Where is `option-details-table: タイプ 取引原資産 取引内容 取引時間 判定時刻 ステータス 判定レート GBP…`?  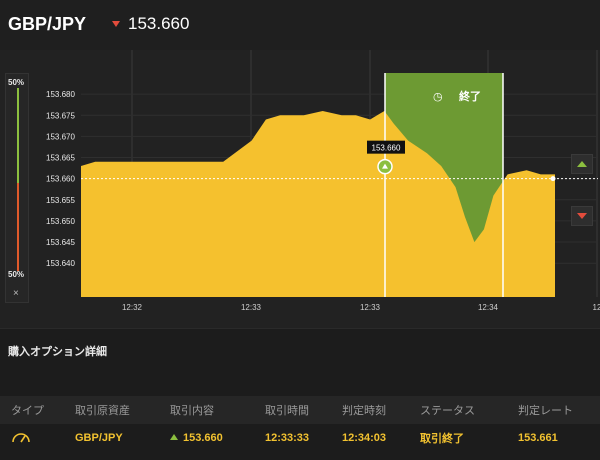 option-details-table: タイプ 取引原資産 取引内容 取引時間 判定時刻 ステータス 判定レート GBP… is located at coordinates (300, 424).